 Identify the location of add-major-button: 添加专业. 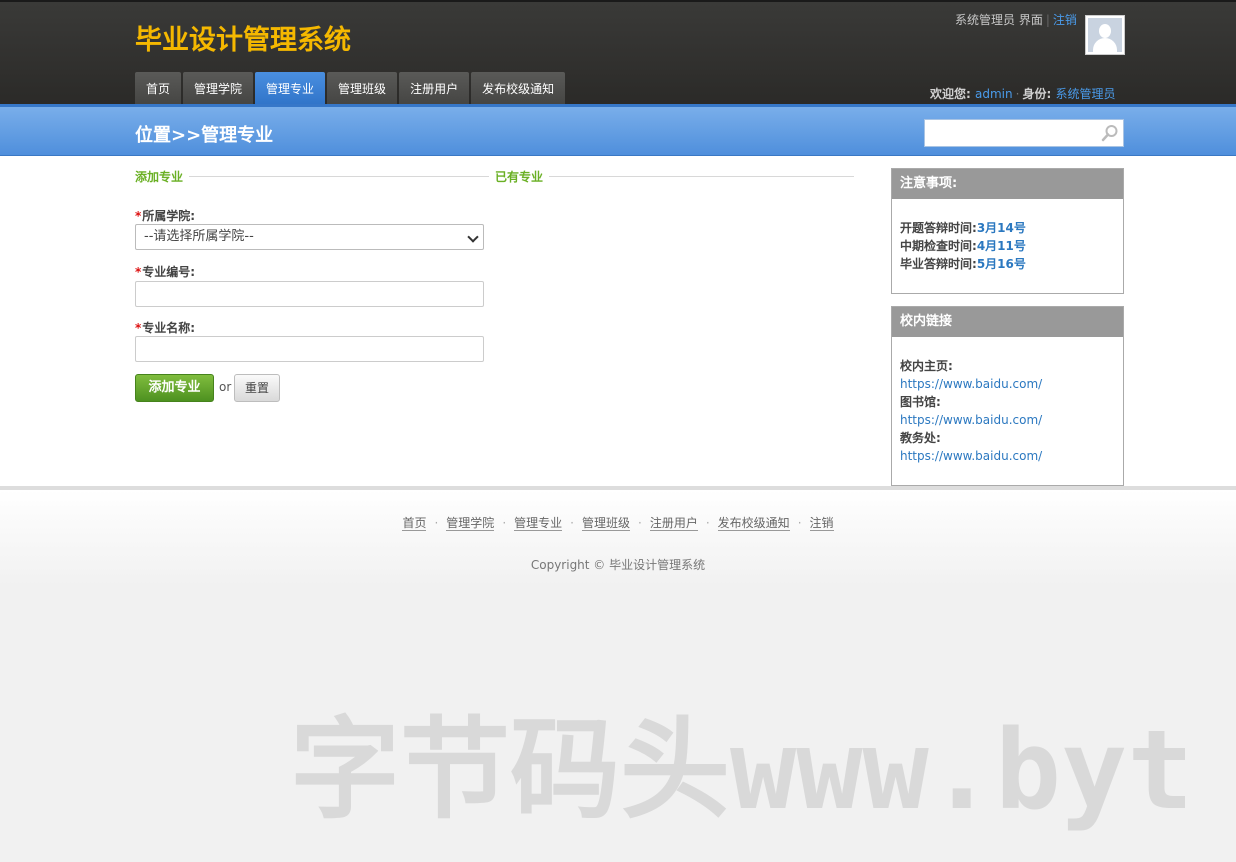
(174, 388).